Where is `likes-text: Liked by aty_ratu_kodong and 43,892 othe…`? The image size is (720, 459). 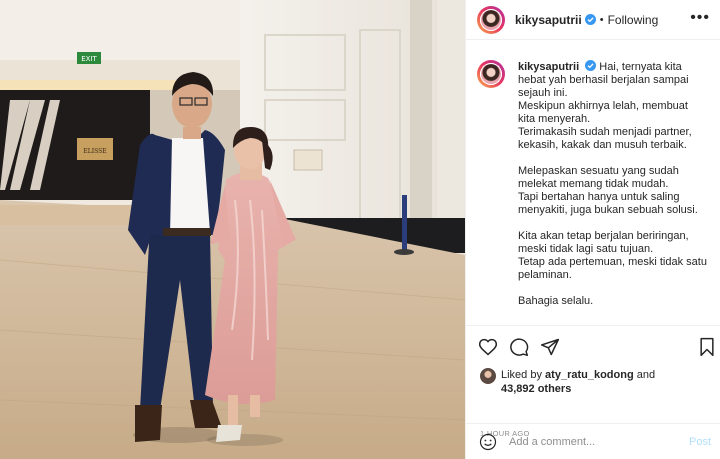 likes-text: Liked by aty_ratu_kodong and 43,892 othe… is located at coordinates (578, 382).